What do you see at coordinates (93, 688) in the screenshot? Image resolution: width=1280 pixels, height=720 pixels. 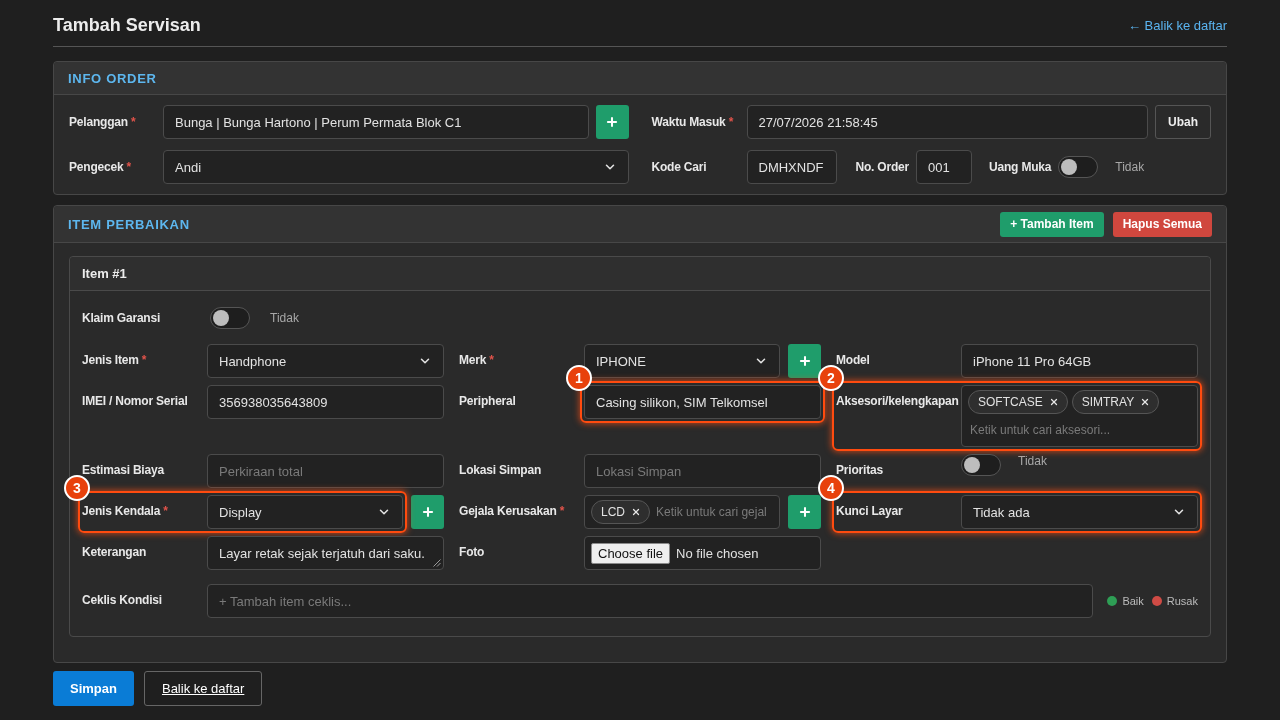 I see `submit-button: Simpan` at bounding box center [93, 688].